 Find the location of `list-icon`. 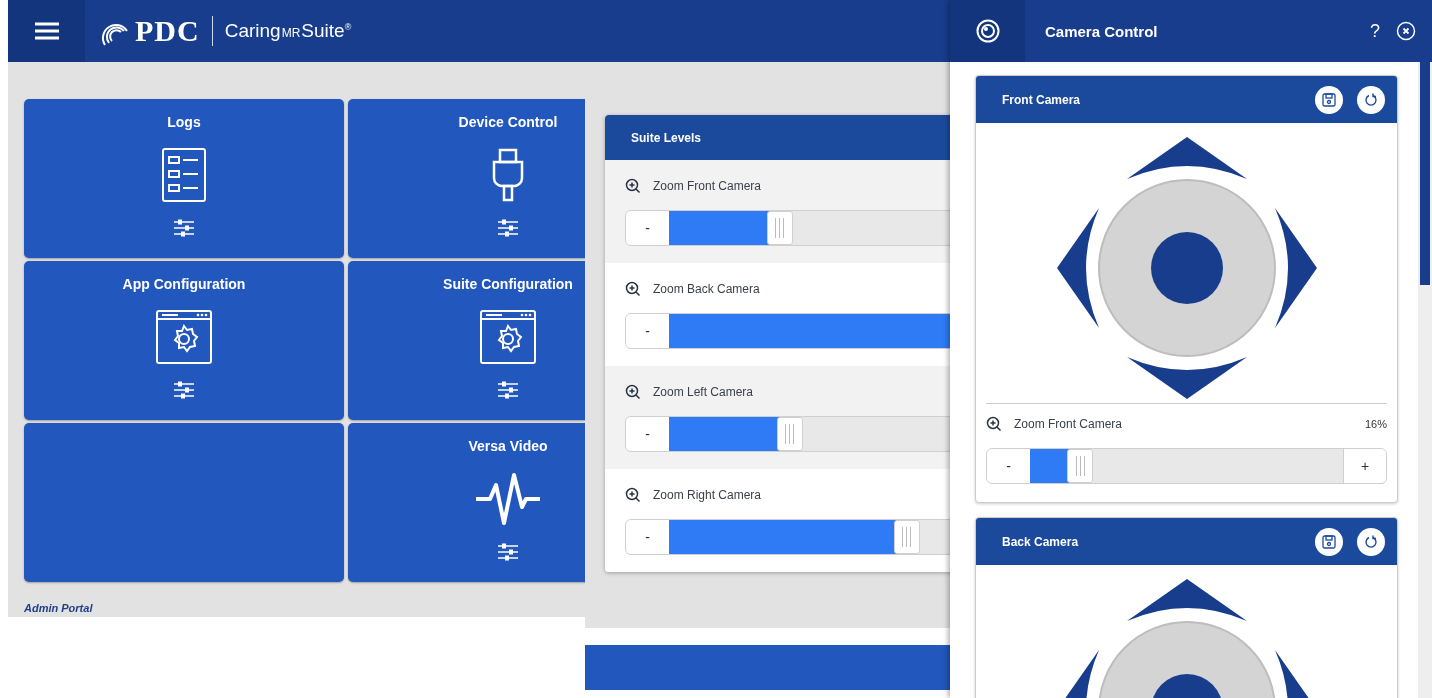

list-icon is located at coordinates (184, 175).